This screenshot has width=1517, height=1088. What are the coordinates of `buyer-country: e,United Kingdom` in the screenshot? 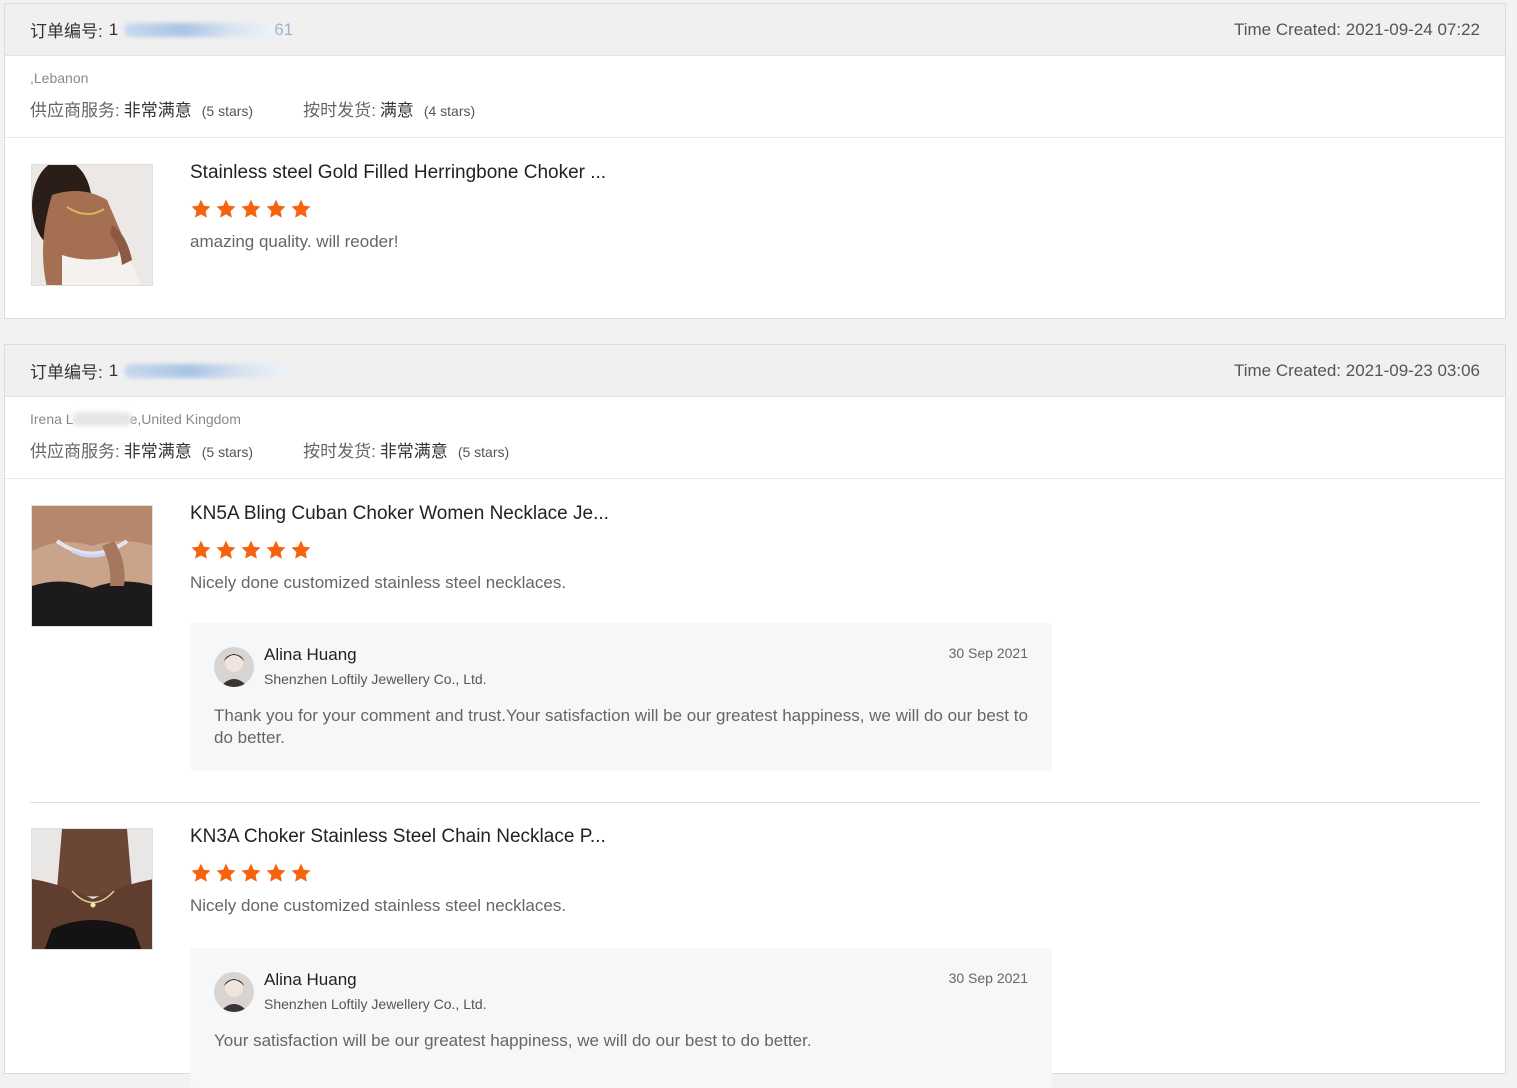 It's located at (185, 419).